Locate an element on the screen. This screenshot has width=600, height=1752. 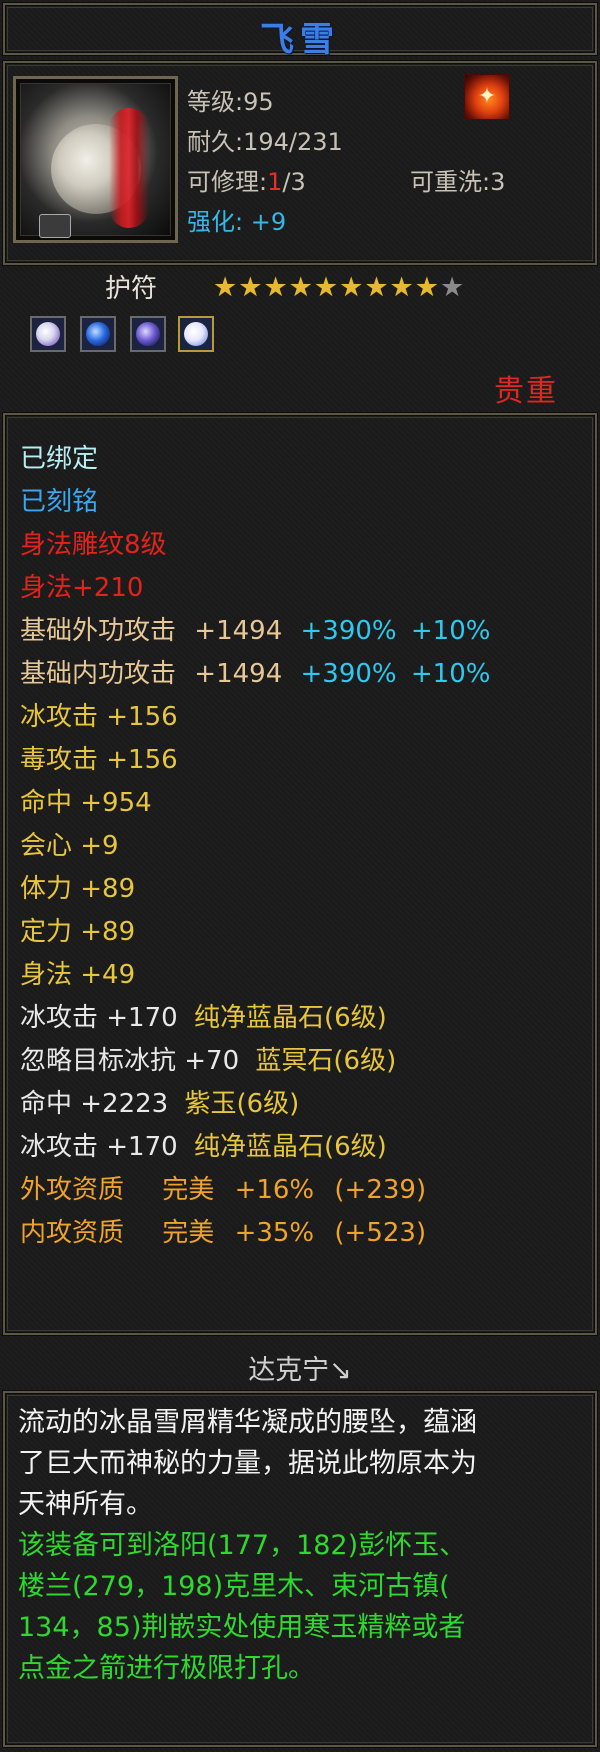
stat-agility: 身法 +49 is located at coordinates (78, 975).